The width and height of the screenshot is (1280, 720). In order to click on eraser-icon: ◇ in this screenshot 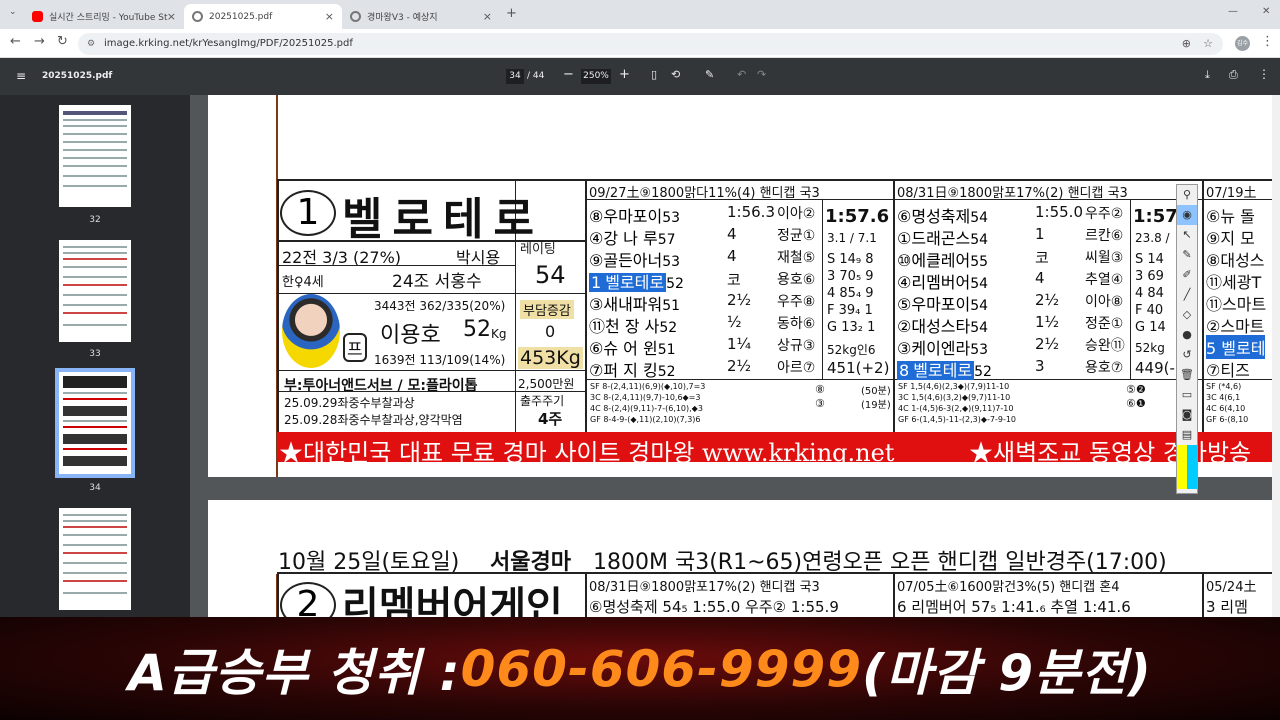, I will do `click(1187, 315)`.